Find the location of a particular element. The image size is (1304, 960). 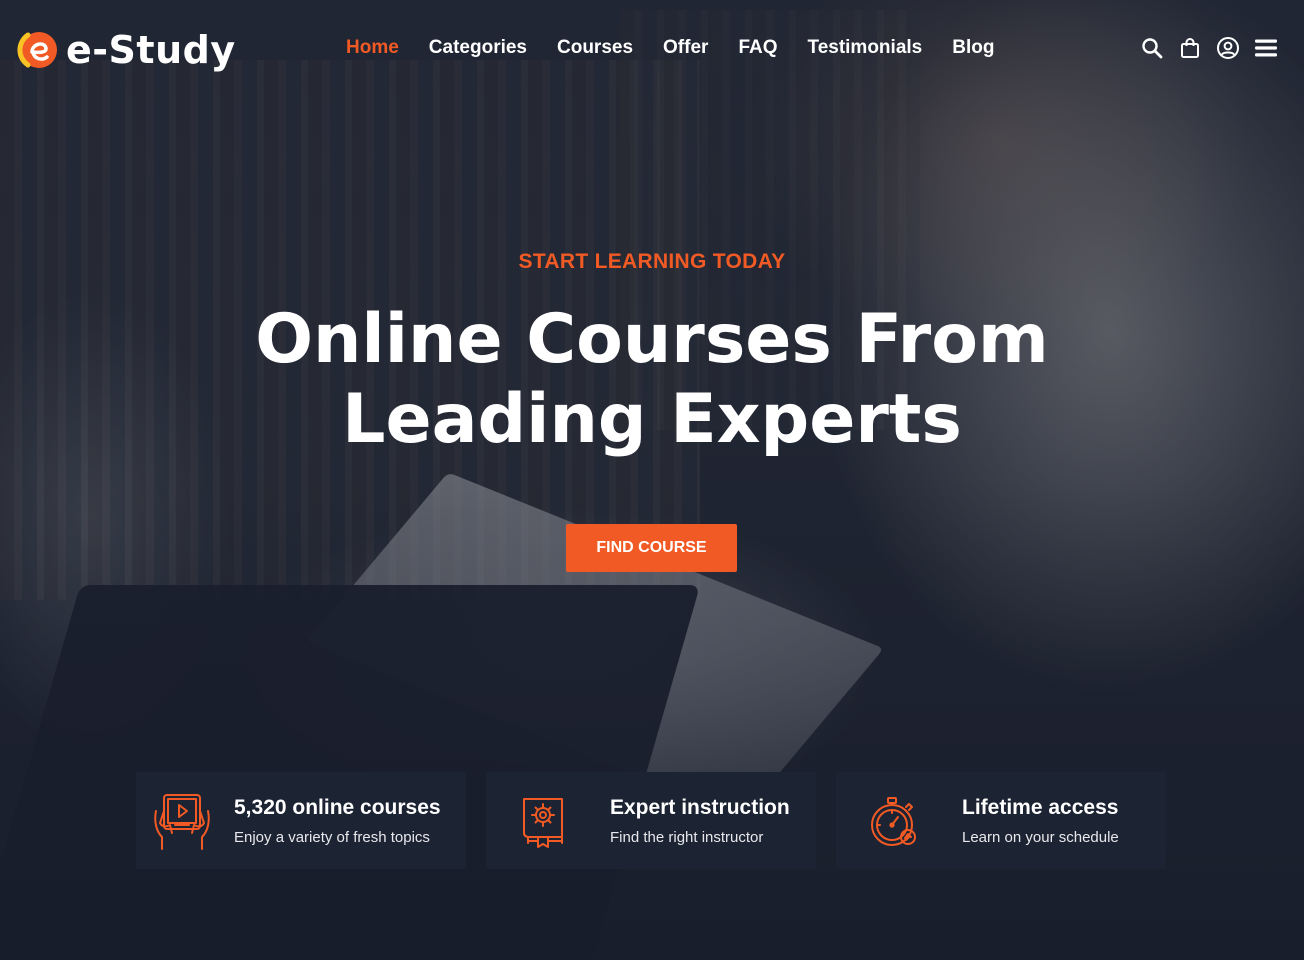

logo-mark-icon is located at coordinates (37, 50).